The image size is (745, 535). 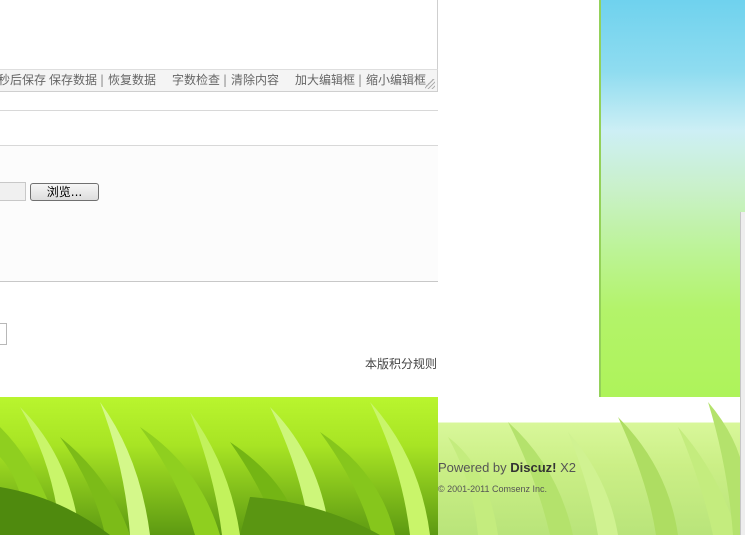 I want to click on shrink-editor-link: 缩小编辑框, so click(x=396, y=80).